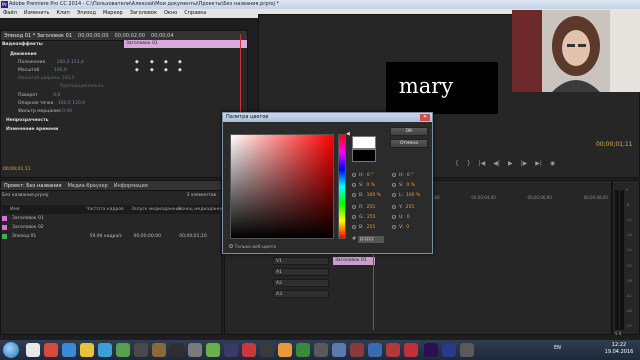  What do you see at coordinates (342, 186) in the screenshot?
I see `hue-slider` at bounding box center [342, 186].